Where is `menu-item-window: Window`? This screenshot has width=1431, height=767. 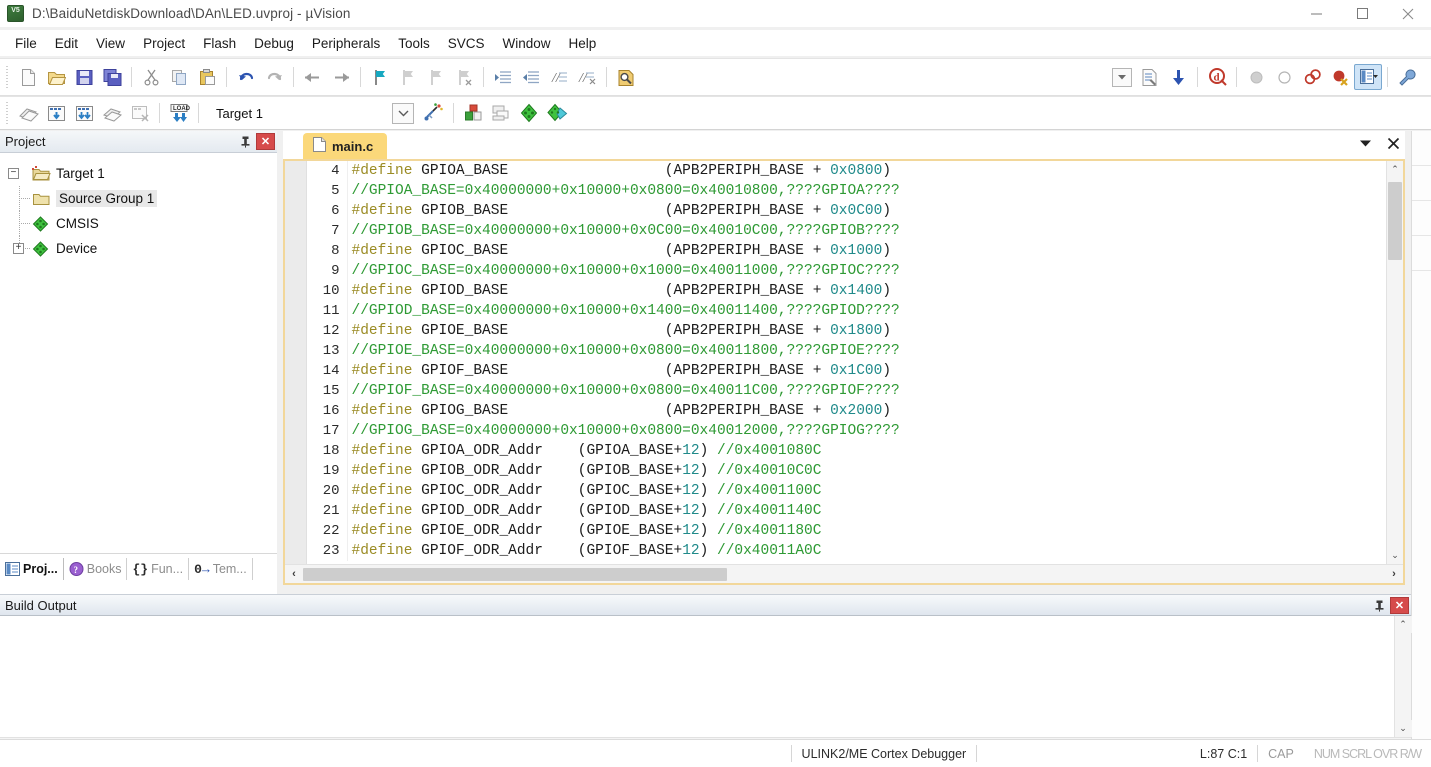
menu-item-window: Window is located at coordinates (526, 43).